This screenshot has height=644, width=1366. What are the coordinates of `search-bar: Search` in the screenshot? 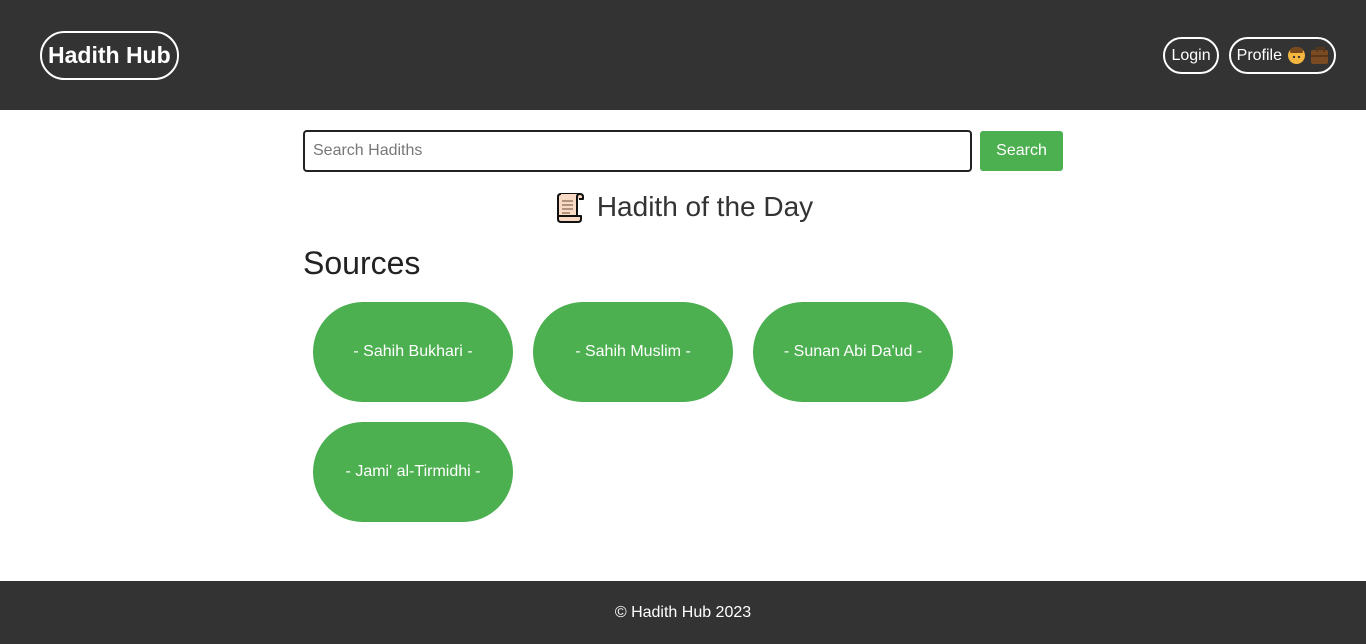 It's located at (683, 151).